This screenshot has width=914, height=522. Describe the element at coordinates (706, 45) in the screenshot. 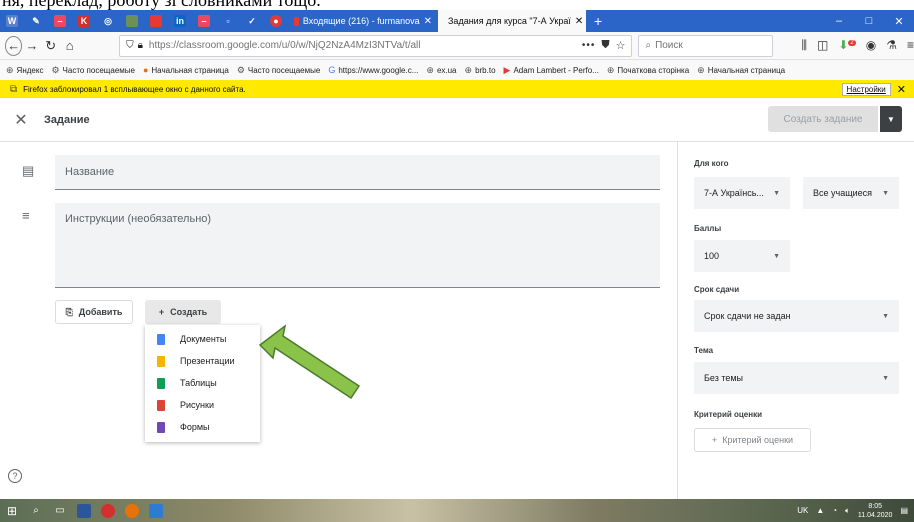

I see `search-input: ⌕ Поиск` at that location.